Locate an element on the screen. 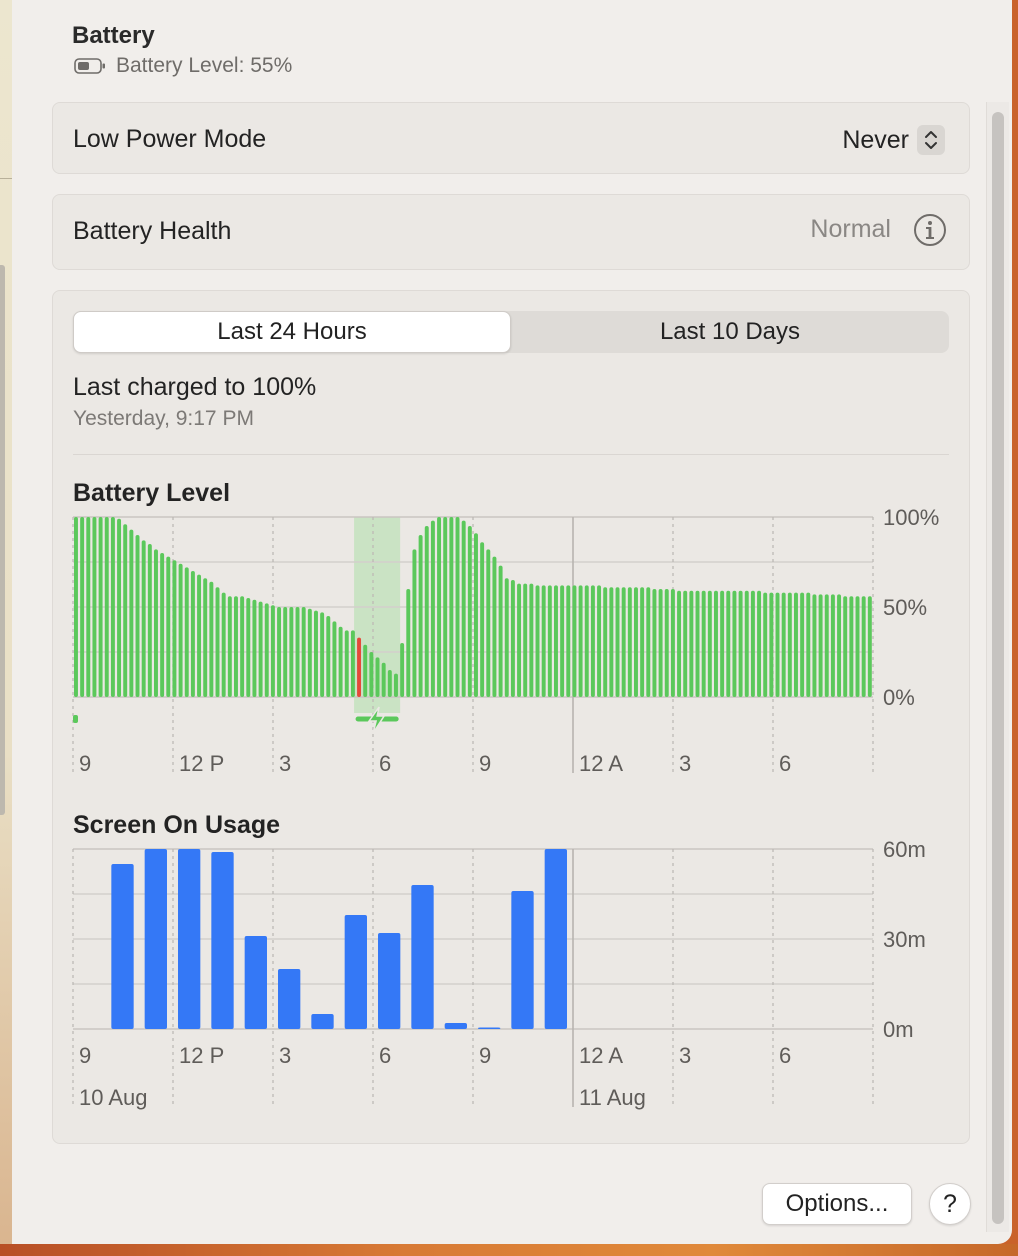  time-range-segmented-control: Last 24 Hours Last 10 Days is located at coordinates (511, 332).